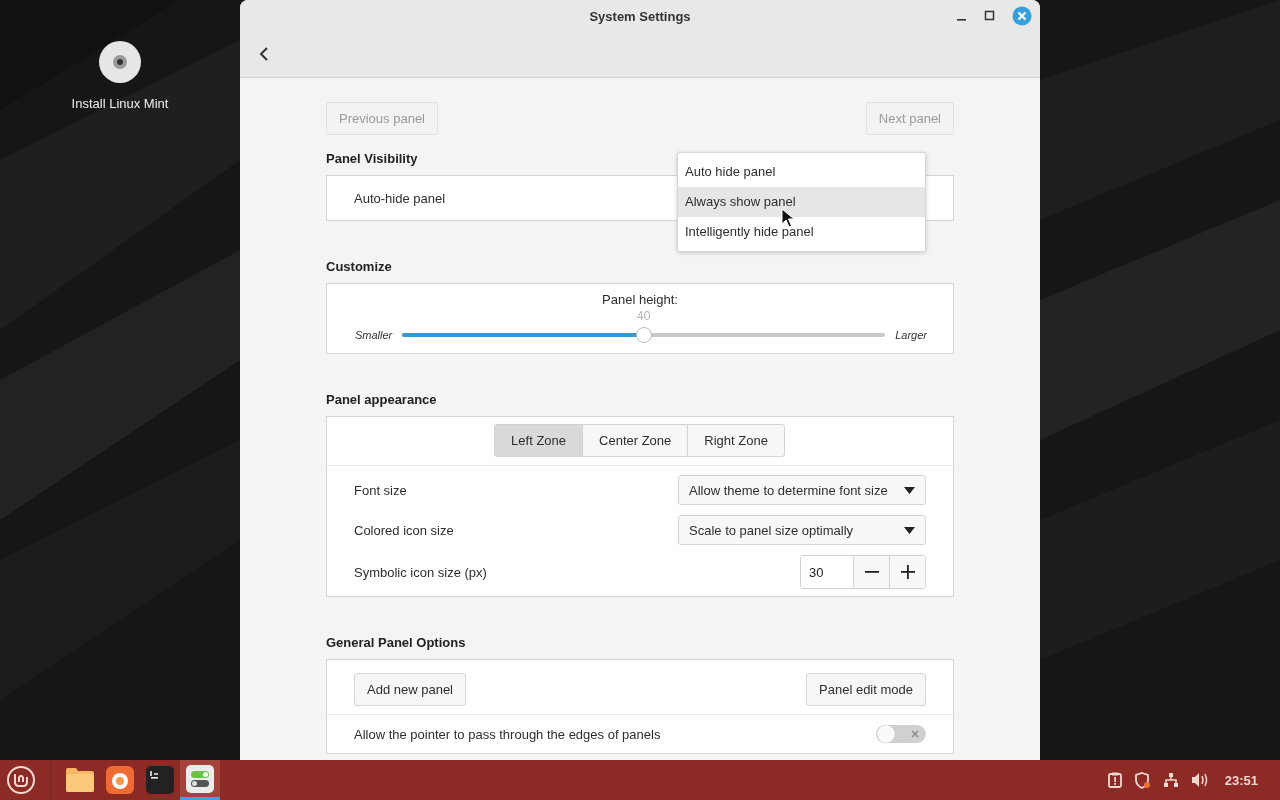 This screenshot has width=1280, height=800. What do you see at coordinates (1199, 780) in the screenshot?
I see `volume-icon` at bounding box center [1199, 780].